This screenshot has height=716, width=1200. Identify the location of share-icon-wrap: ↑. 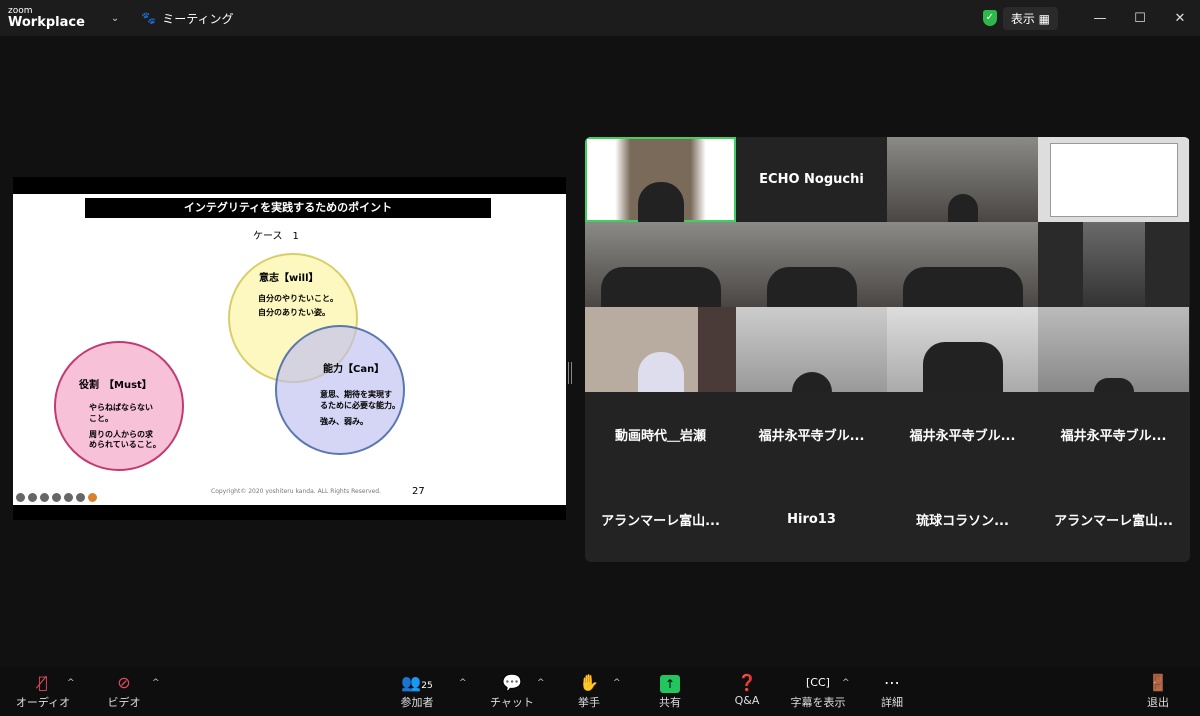
(670, 683).